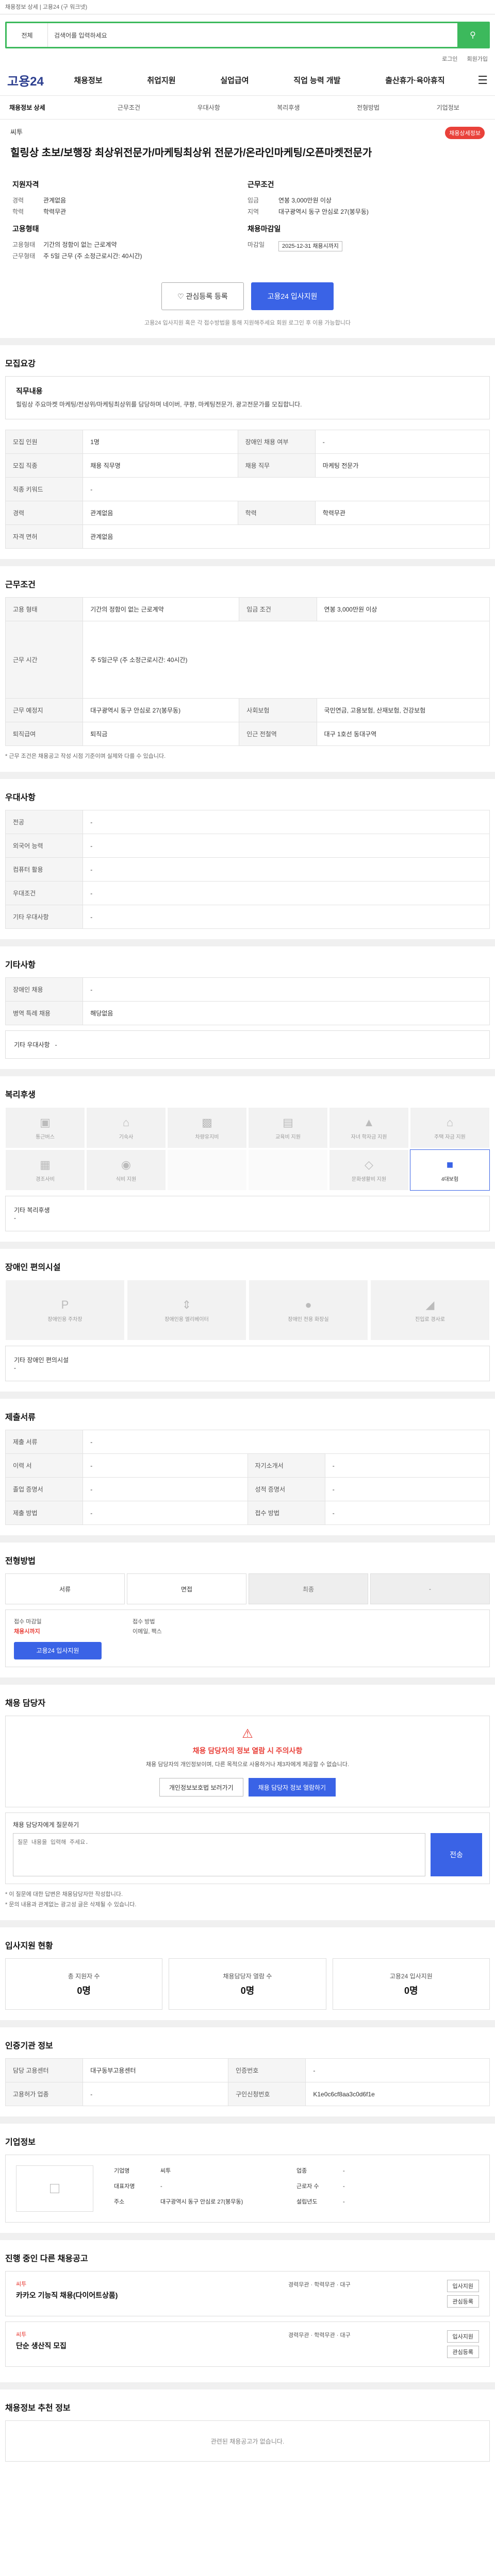 This screenshot has width=495, height=2576. I want to click on house-icon: ⌂, so click(450, 1122).